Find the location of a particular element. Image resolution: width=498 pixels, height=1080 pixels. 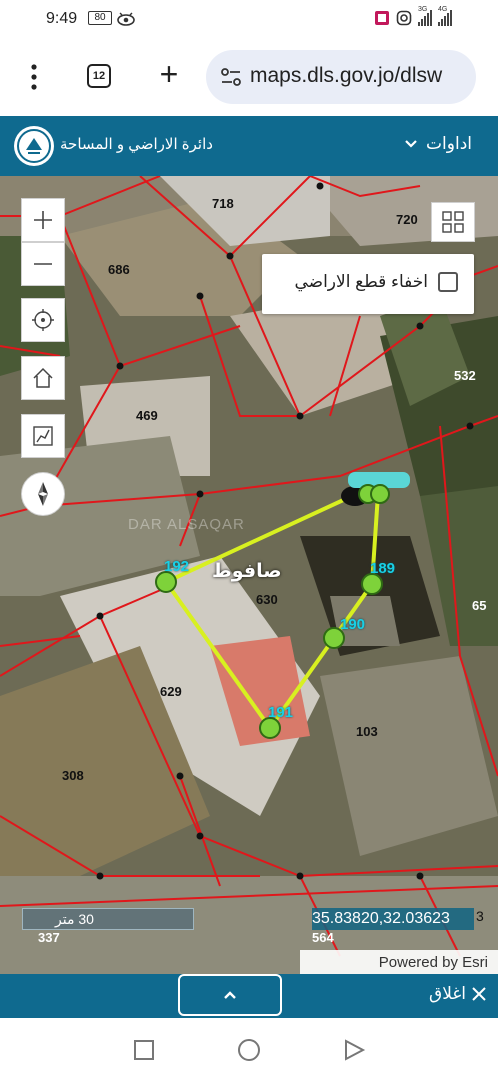

parcel-label: 308 is located at coordinates (73, 775).